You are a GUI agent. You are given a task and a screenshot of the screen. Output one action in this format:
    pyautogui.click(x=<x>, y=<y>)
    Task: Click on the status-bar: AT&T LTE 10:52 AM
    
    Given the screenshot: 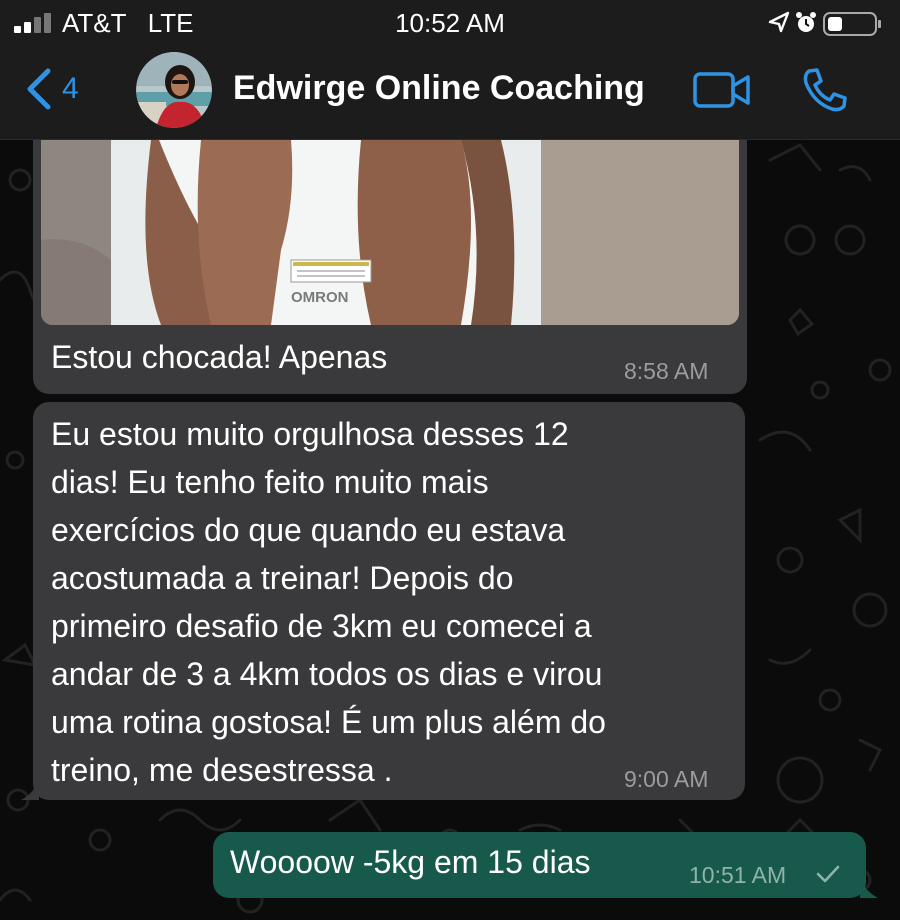 What is the action you would take?
    pyautogui.click(x=450, y=23)
    